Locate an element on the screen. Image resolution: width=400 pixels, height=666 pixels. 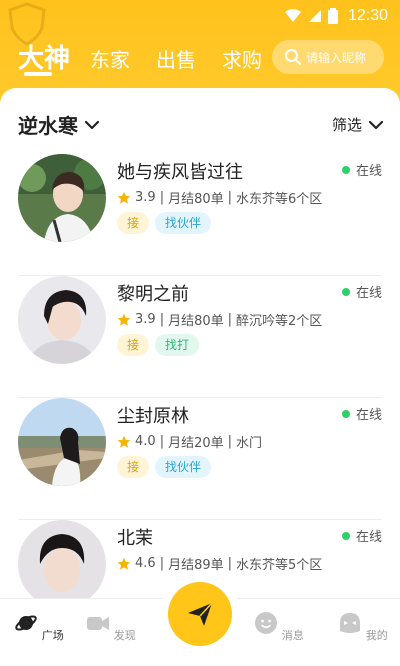
location-dropdown: 逆水寒 is located at coordinates (59, 124).